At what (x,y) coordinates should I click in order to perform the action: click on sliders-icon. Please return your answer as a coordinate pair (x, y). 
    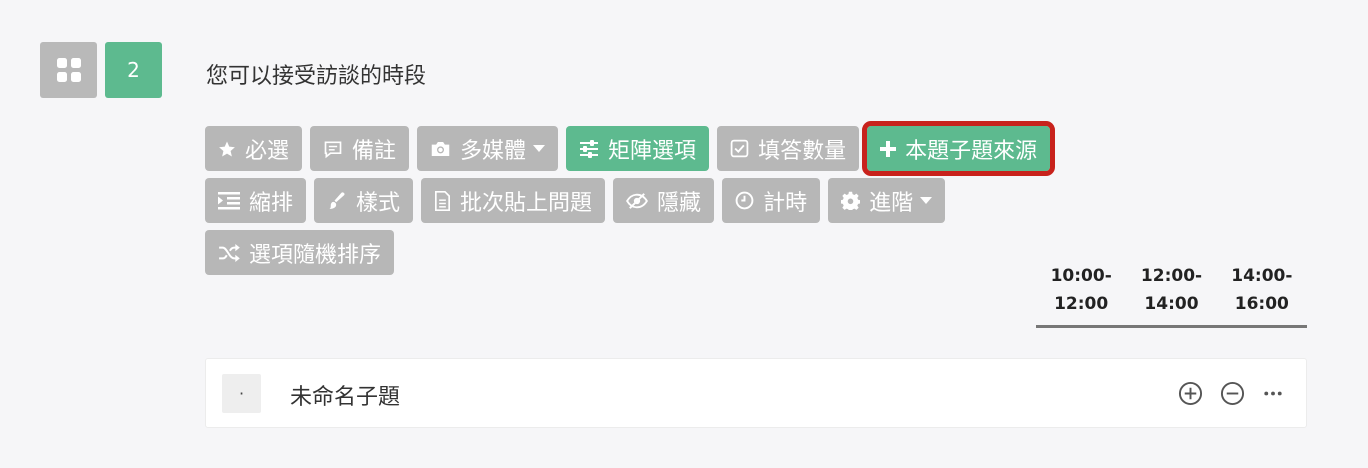
    Looking at the image, I should click on (589, 148).